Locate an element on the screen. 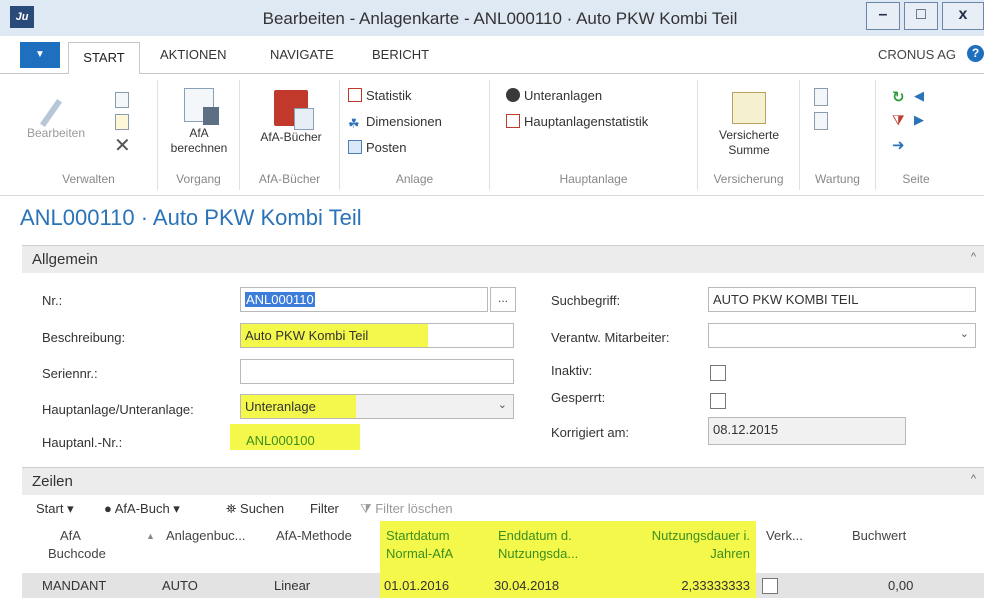 The width and height of the screenshot is (984, 598). main-asset-chart-icon is located at coordinates (513, 121).